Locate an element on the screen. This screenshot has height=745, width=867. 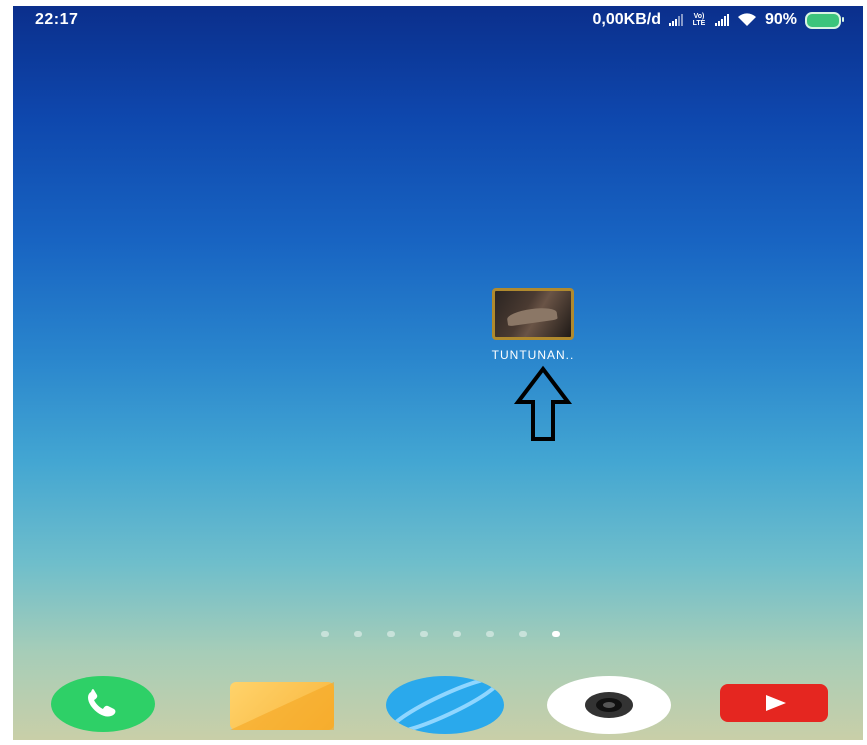
dock is located at coordinates (438, 706).